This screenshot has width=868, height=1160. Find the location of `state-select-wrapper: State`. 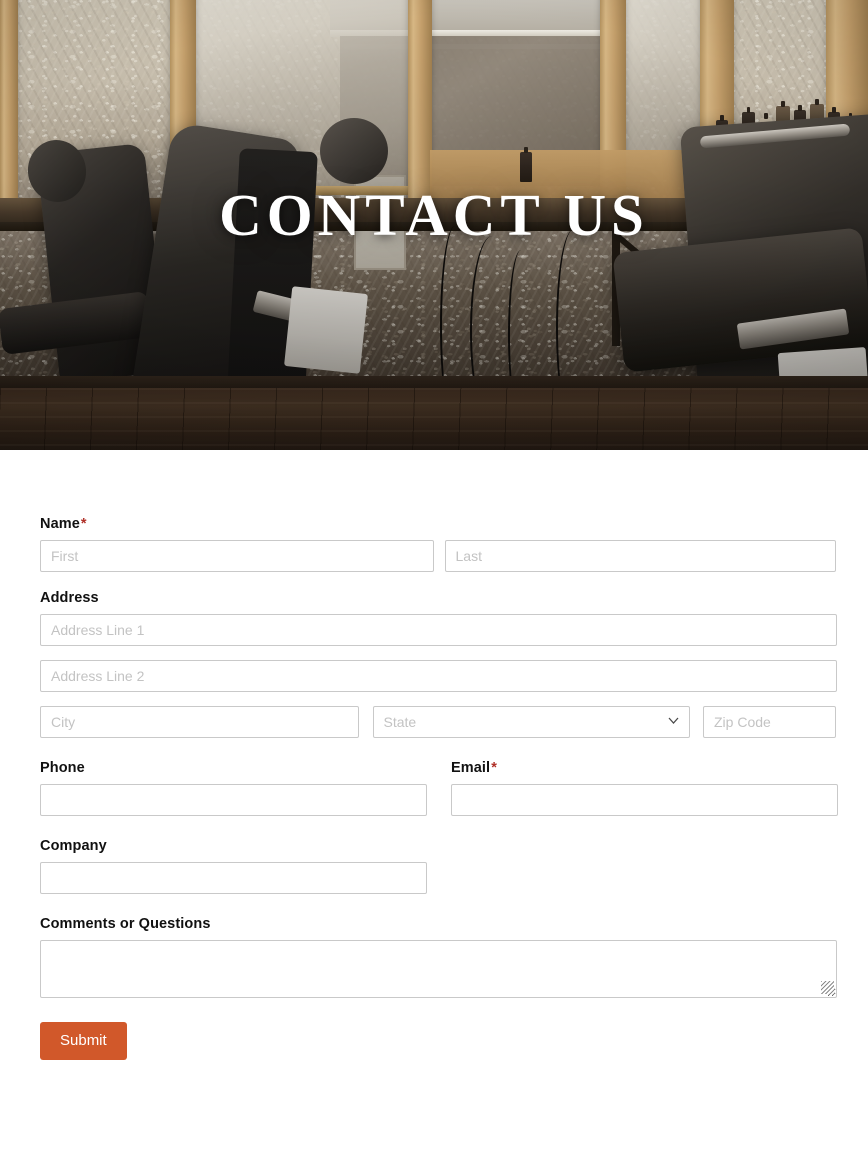

state-select-wrapper: State is located at coordinates (531, 722).